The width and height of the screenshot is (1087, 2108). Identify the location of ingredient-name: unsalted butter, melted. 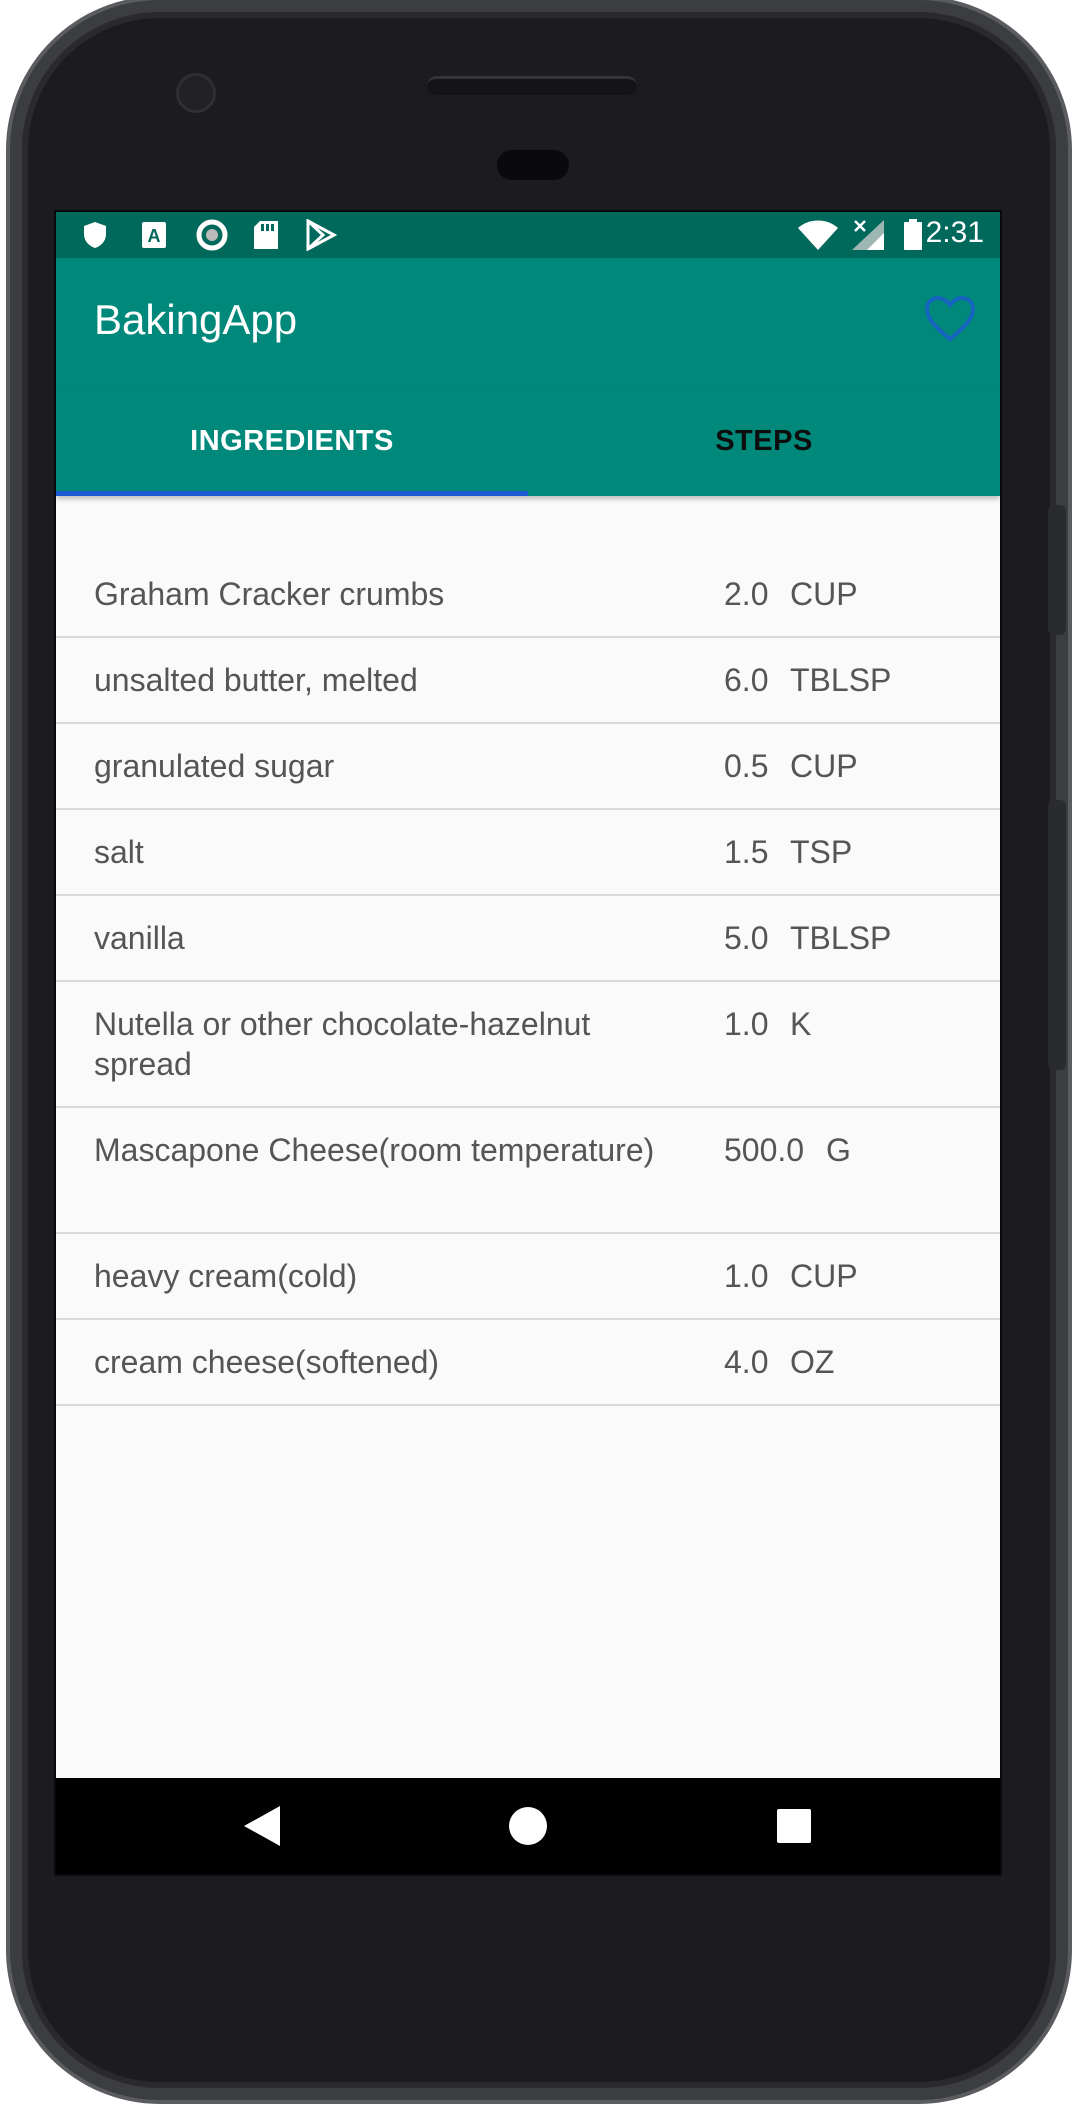
(256, 680).